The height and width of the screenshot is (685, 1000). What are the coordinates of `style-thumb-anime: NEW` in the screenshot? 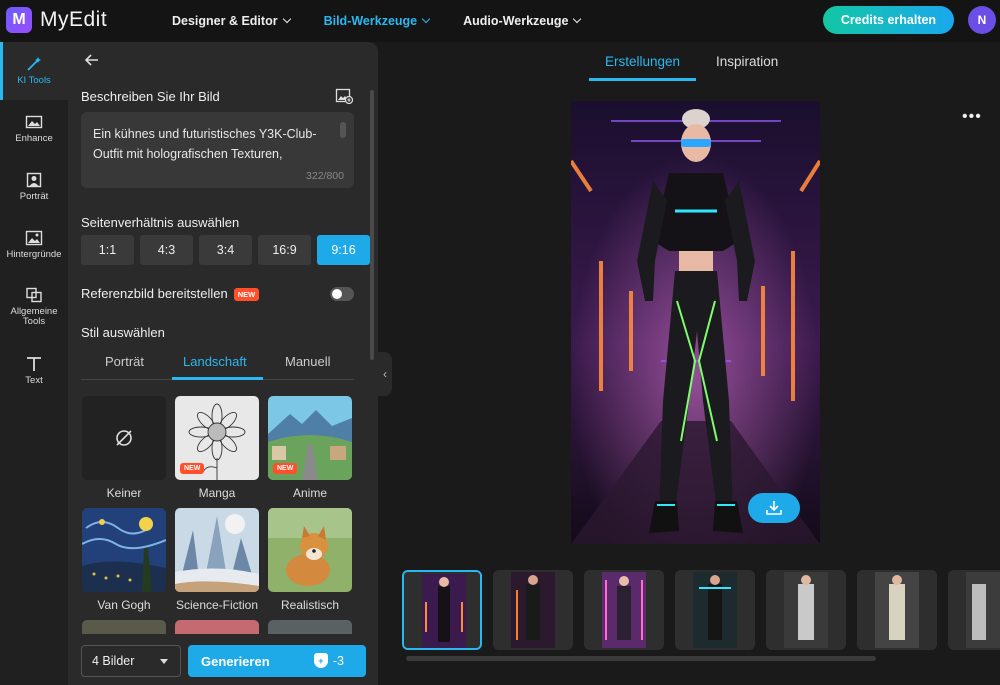 It's located at (310, 438).